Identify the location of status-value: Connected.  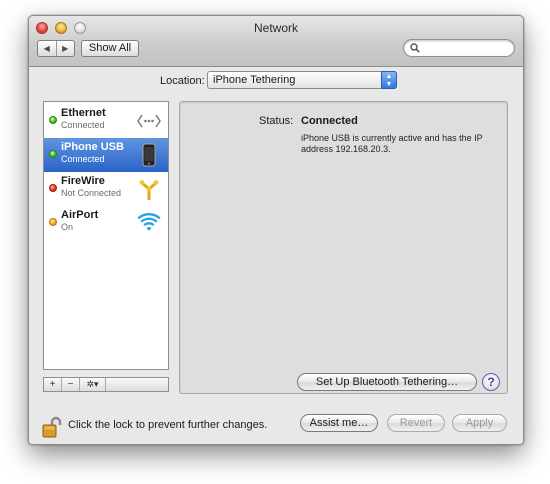
(329, 121).